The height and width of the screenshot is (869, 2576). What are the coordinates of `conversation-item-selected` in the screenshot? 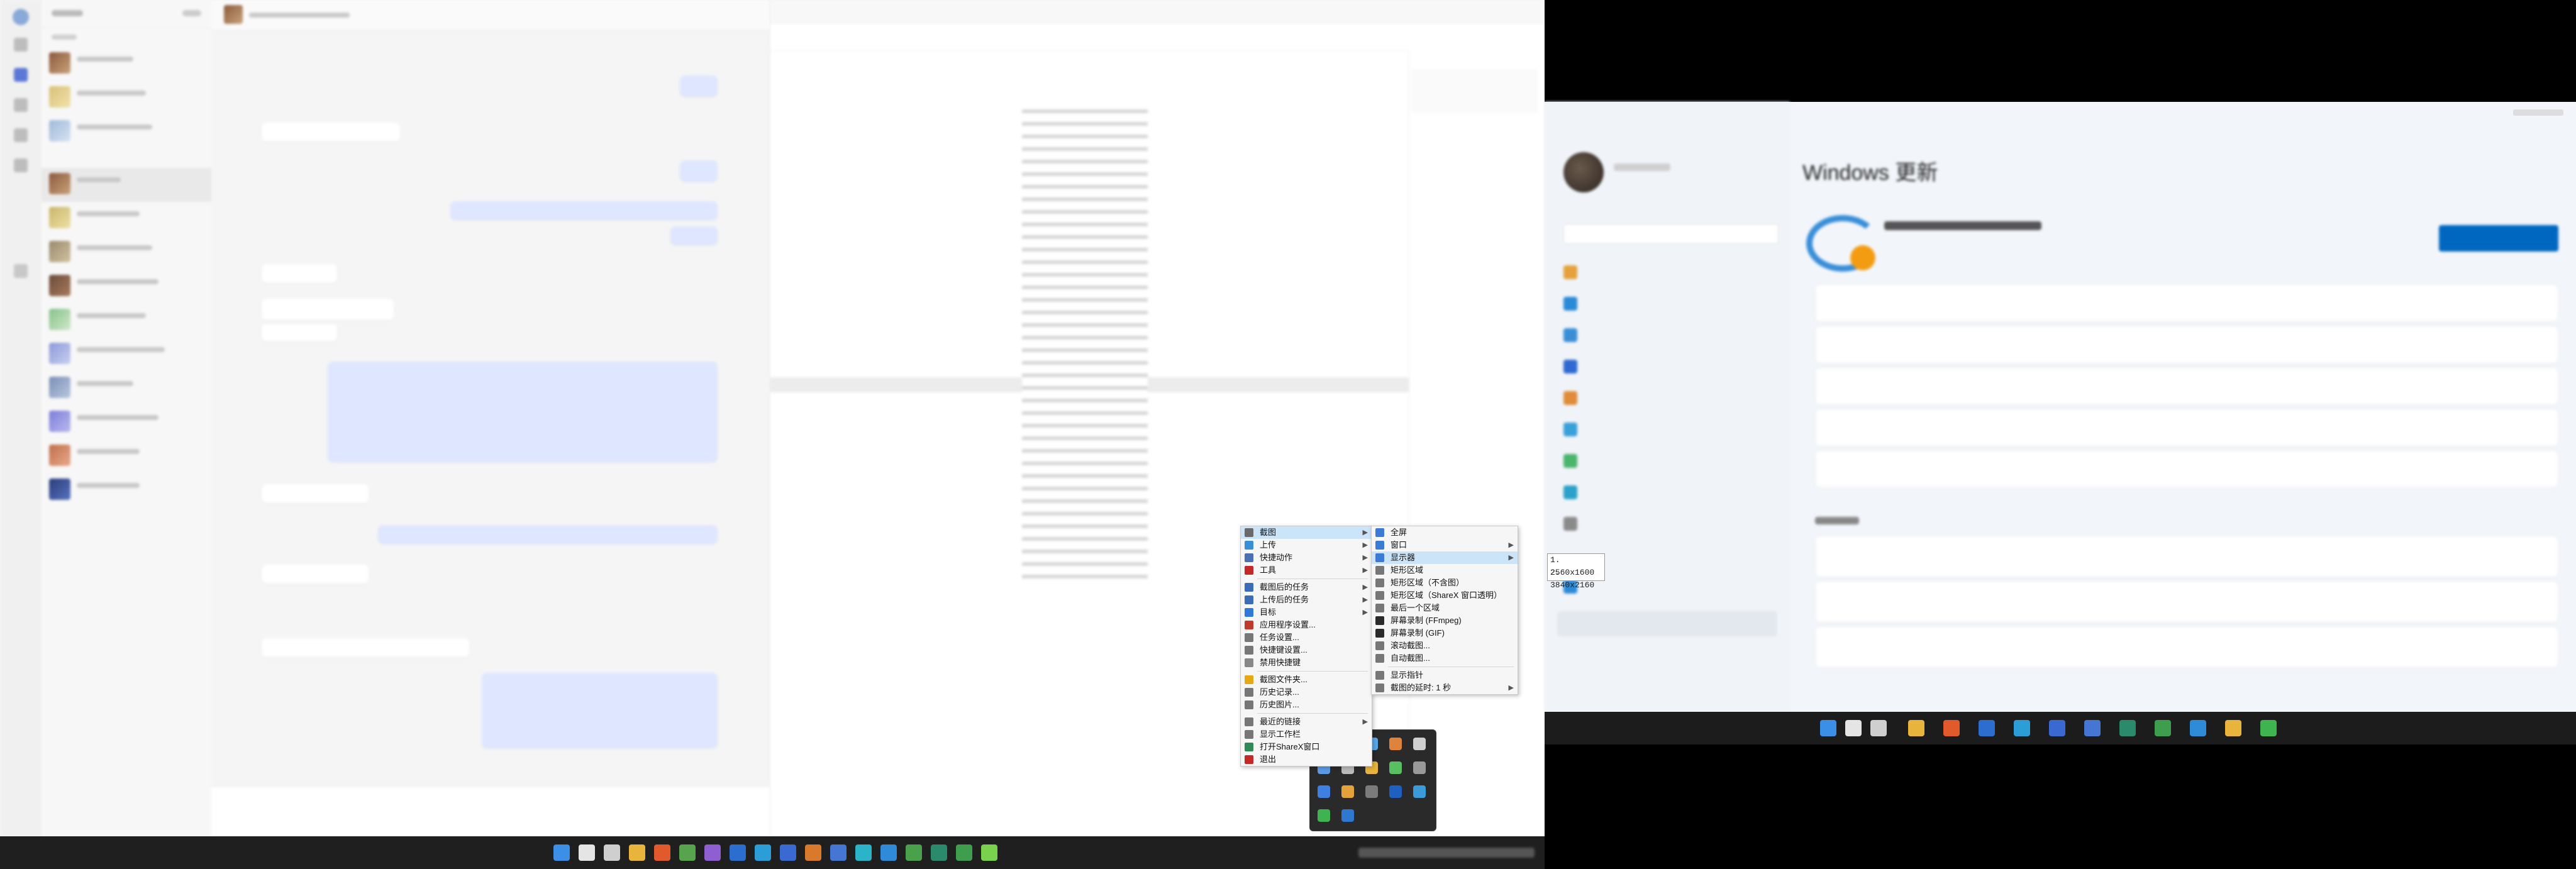 It's located at (126, 185).